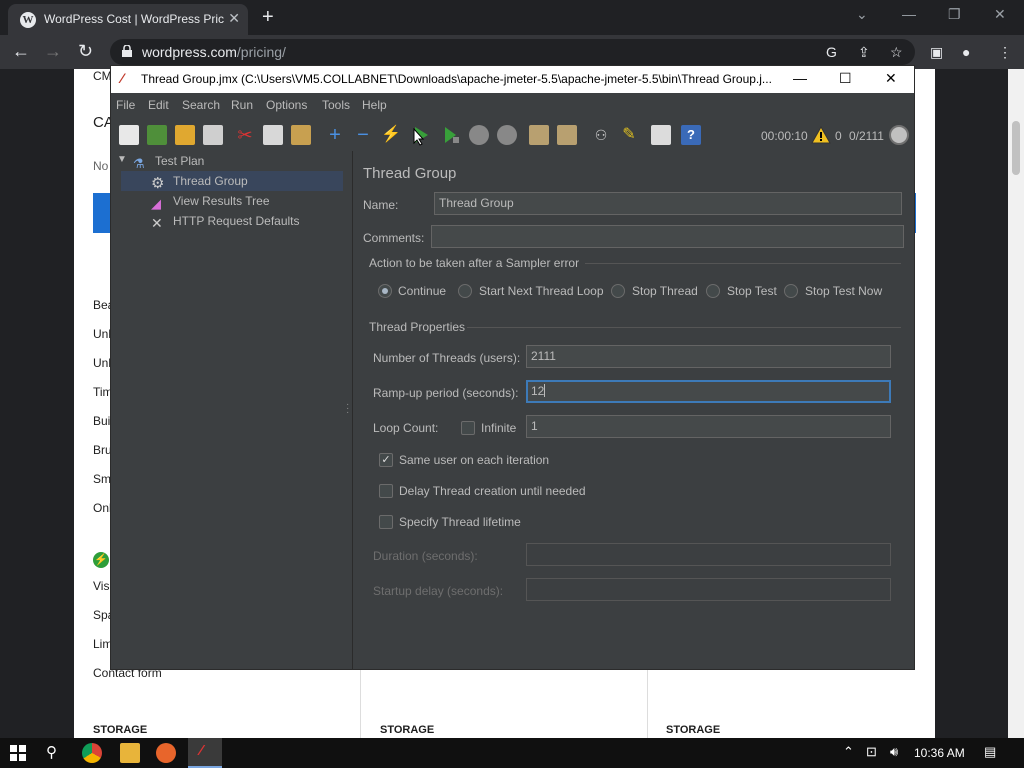 The width and height of the screenshot is (1024, 768). I want to click on search-icon: ⚲, so click(56, 753).